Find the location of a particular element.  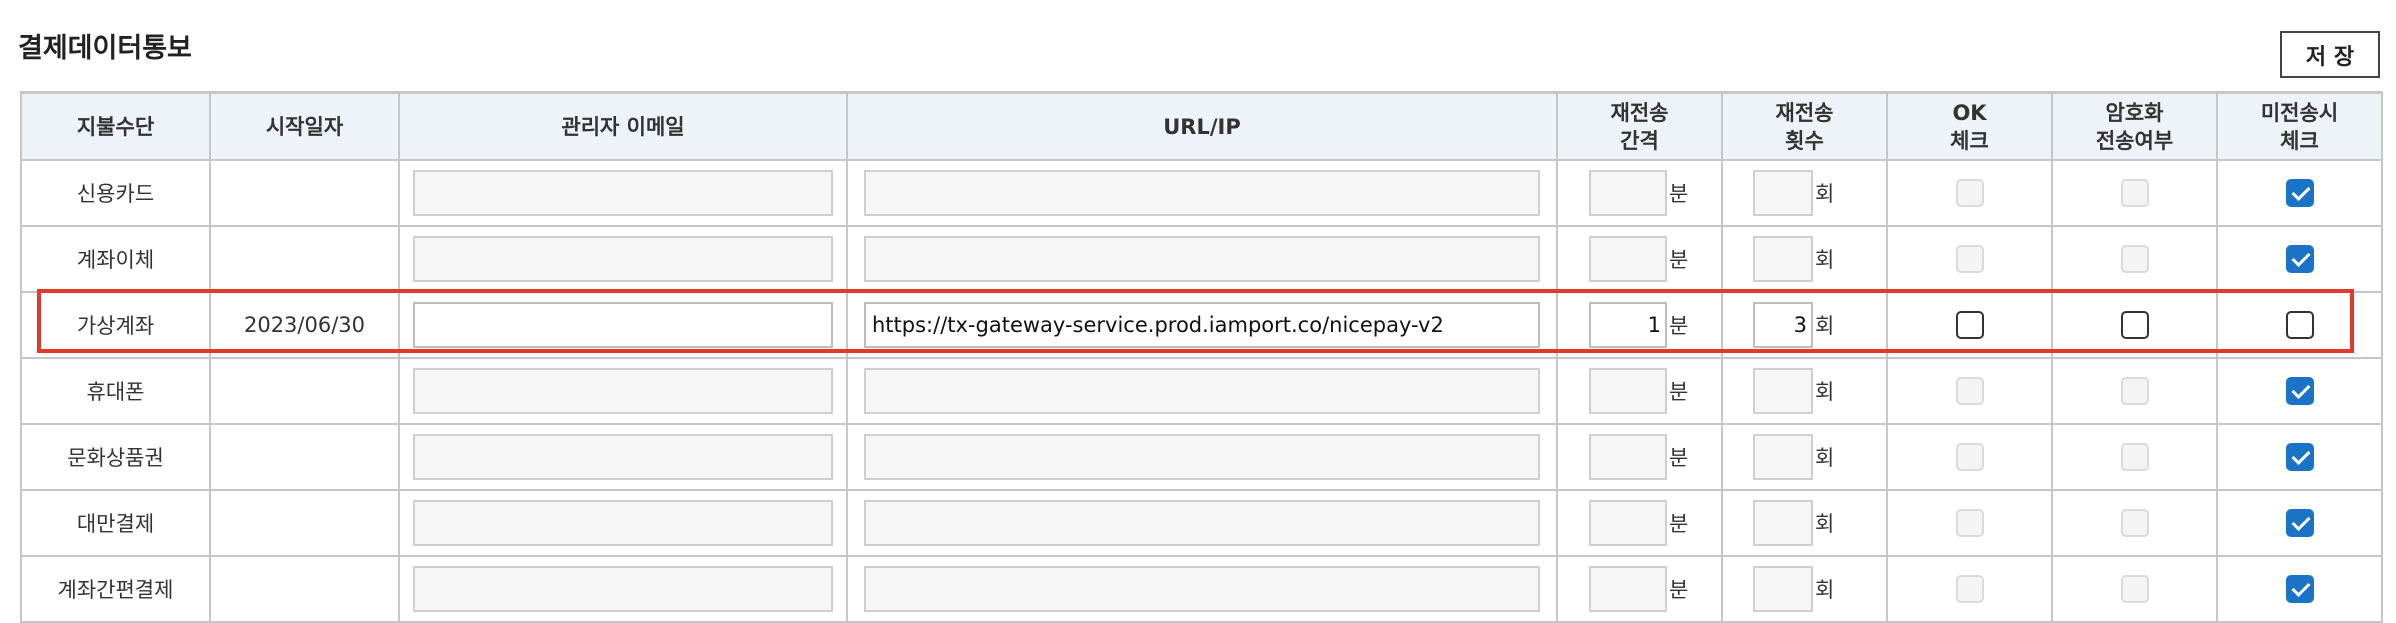

header-url-ip: URL/IP is located at coordinates (1202, 126).